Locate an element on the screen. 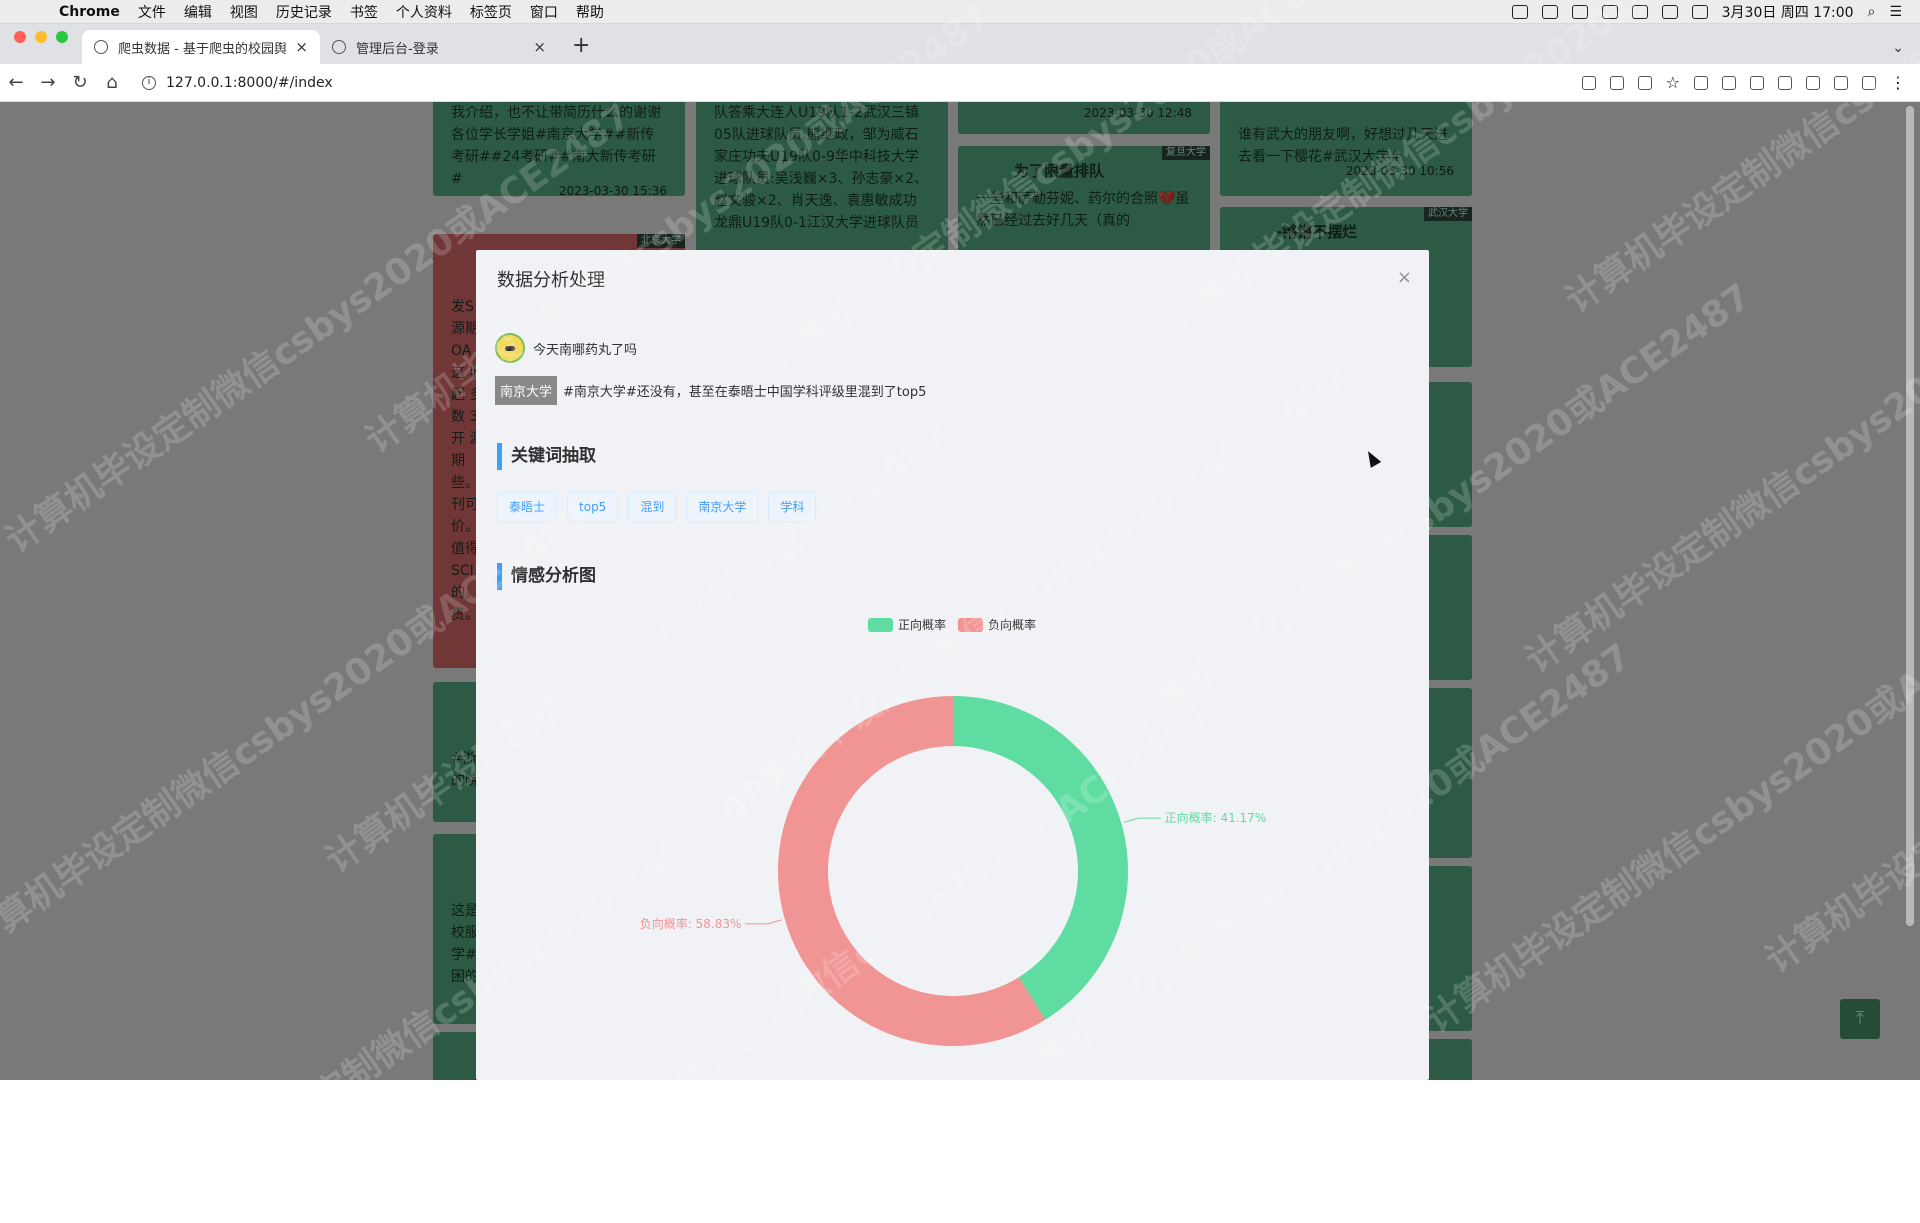 This screenshot has width=1920, height=1223. status-area: 3月30日 周四 17:00 ⌕ ☰ is located at coordinates (1715, 12).